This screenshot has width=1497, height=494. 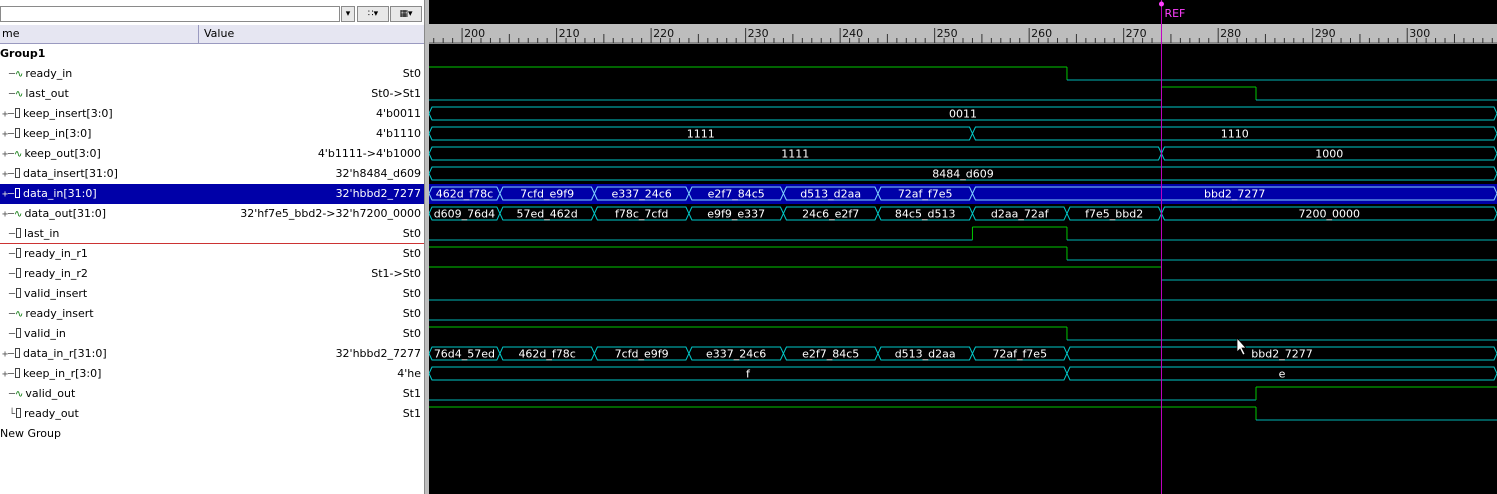 What do you see at coordinates (396, 93) in the screenshot?
I see `signal-value: St0->St1` at bounding box center [396, 93].